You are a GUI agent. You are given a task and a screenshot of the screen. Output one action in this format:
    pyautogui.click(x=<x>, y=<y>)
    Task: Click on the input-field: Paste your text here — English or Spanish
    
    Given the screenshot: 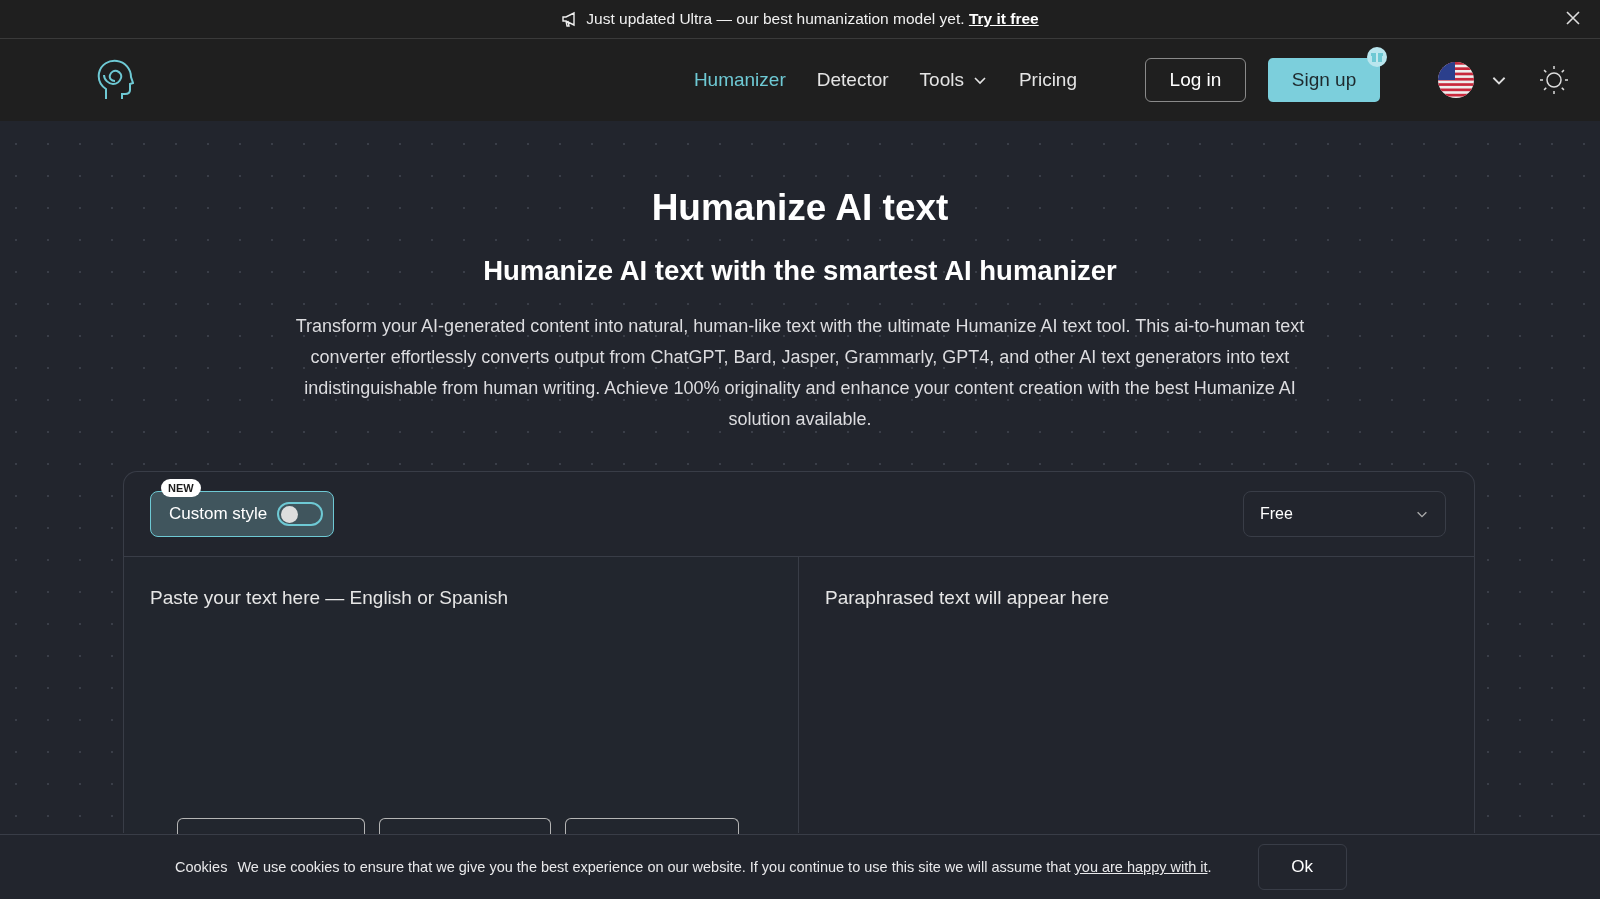 What is the action you would take?
    pyautogui.click(x=461, y=687)
    